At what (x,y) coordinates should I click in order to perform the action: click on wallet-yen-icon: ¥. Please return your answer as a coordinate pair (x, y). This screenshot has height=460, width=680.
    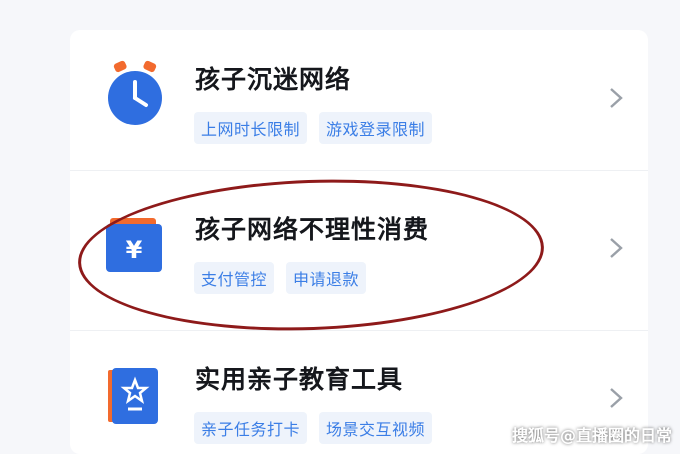
    Looking at the image, I should click on (134, 245).